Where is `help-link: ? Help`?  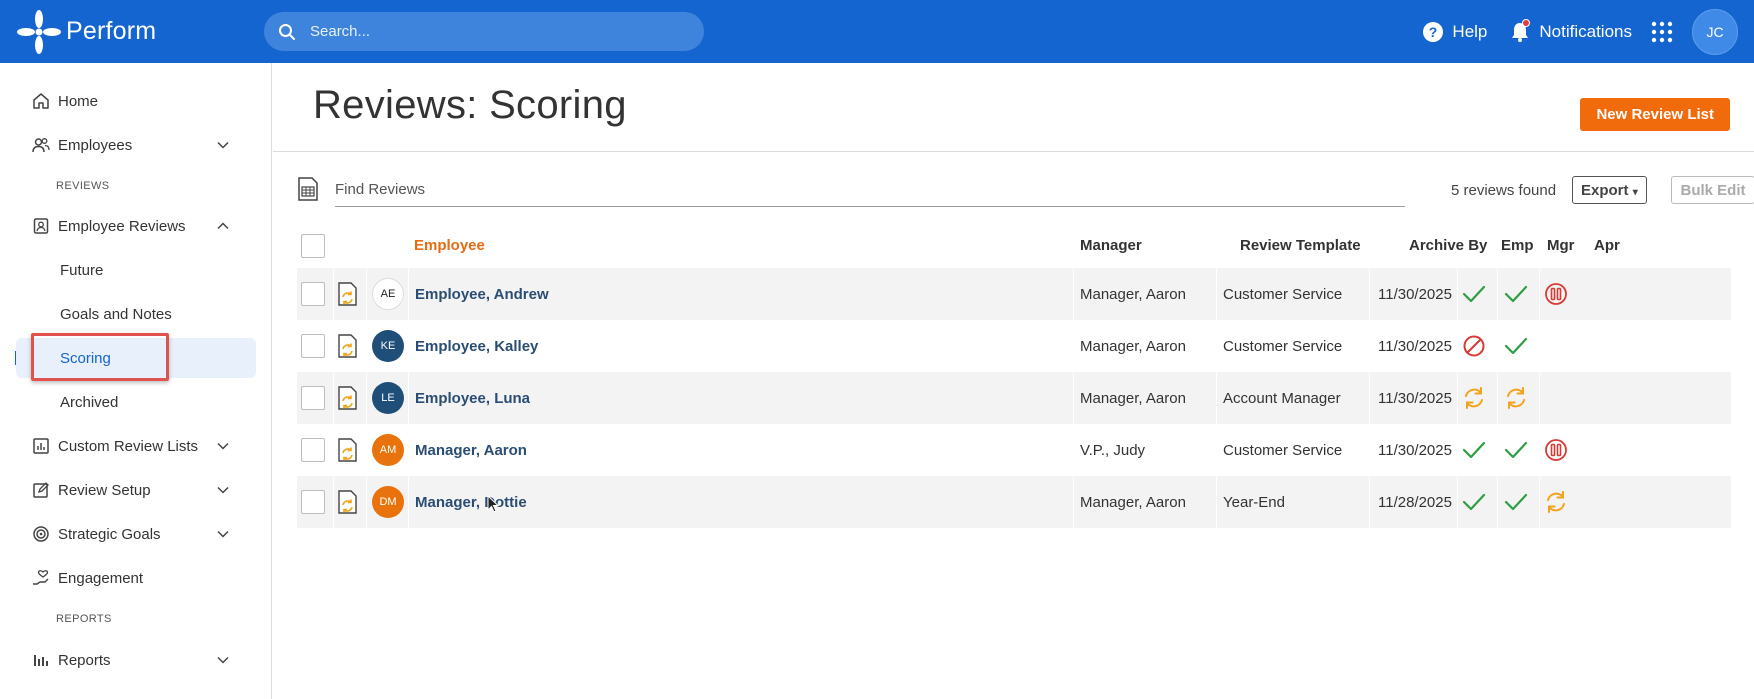 help-link: ? Help is located at coordinates (1454, 32).